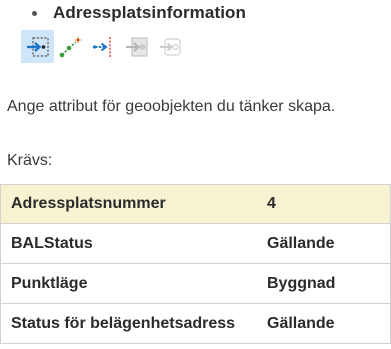 This screenshot has width=391, height=349. What do you see at coordinates (49, 283) in the screenshot?
I see `attribute-name: Punktläge` at bounding box center [49, 283].